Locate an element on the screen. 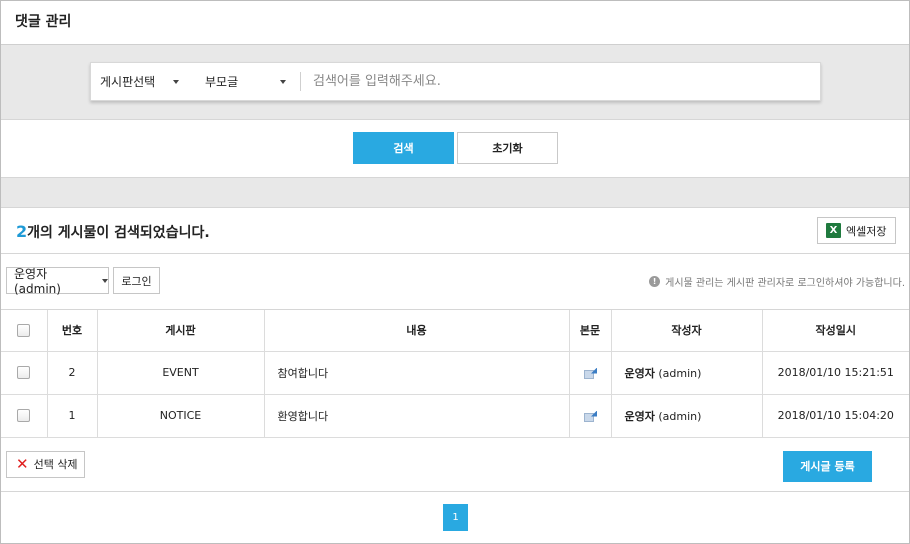 The height and width of the screenshot is (544, 910). table-header-row: 번호 게시판 내용 본문 작성자 작성일시 is located at coordinates (455, 331).